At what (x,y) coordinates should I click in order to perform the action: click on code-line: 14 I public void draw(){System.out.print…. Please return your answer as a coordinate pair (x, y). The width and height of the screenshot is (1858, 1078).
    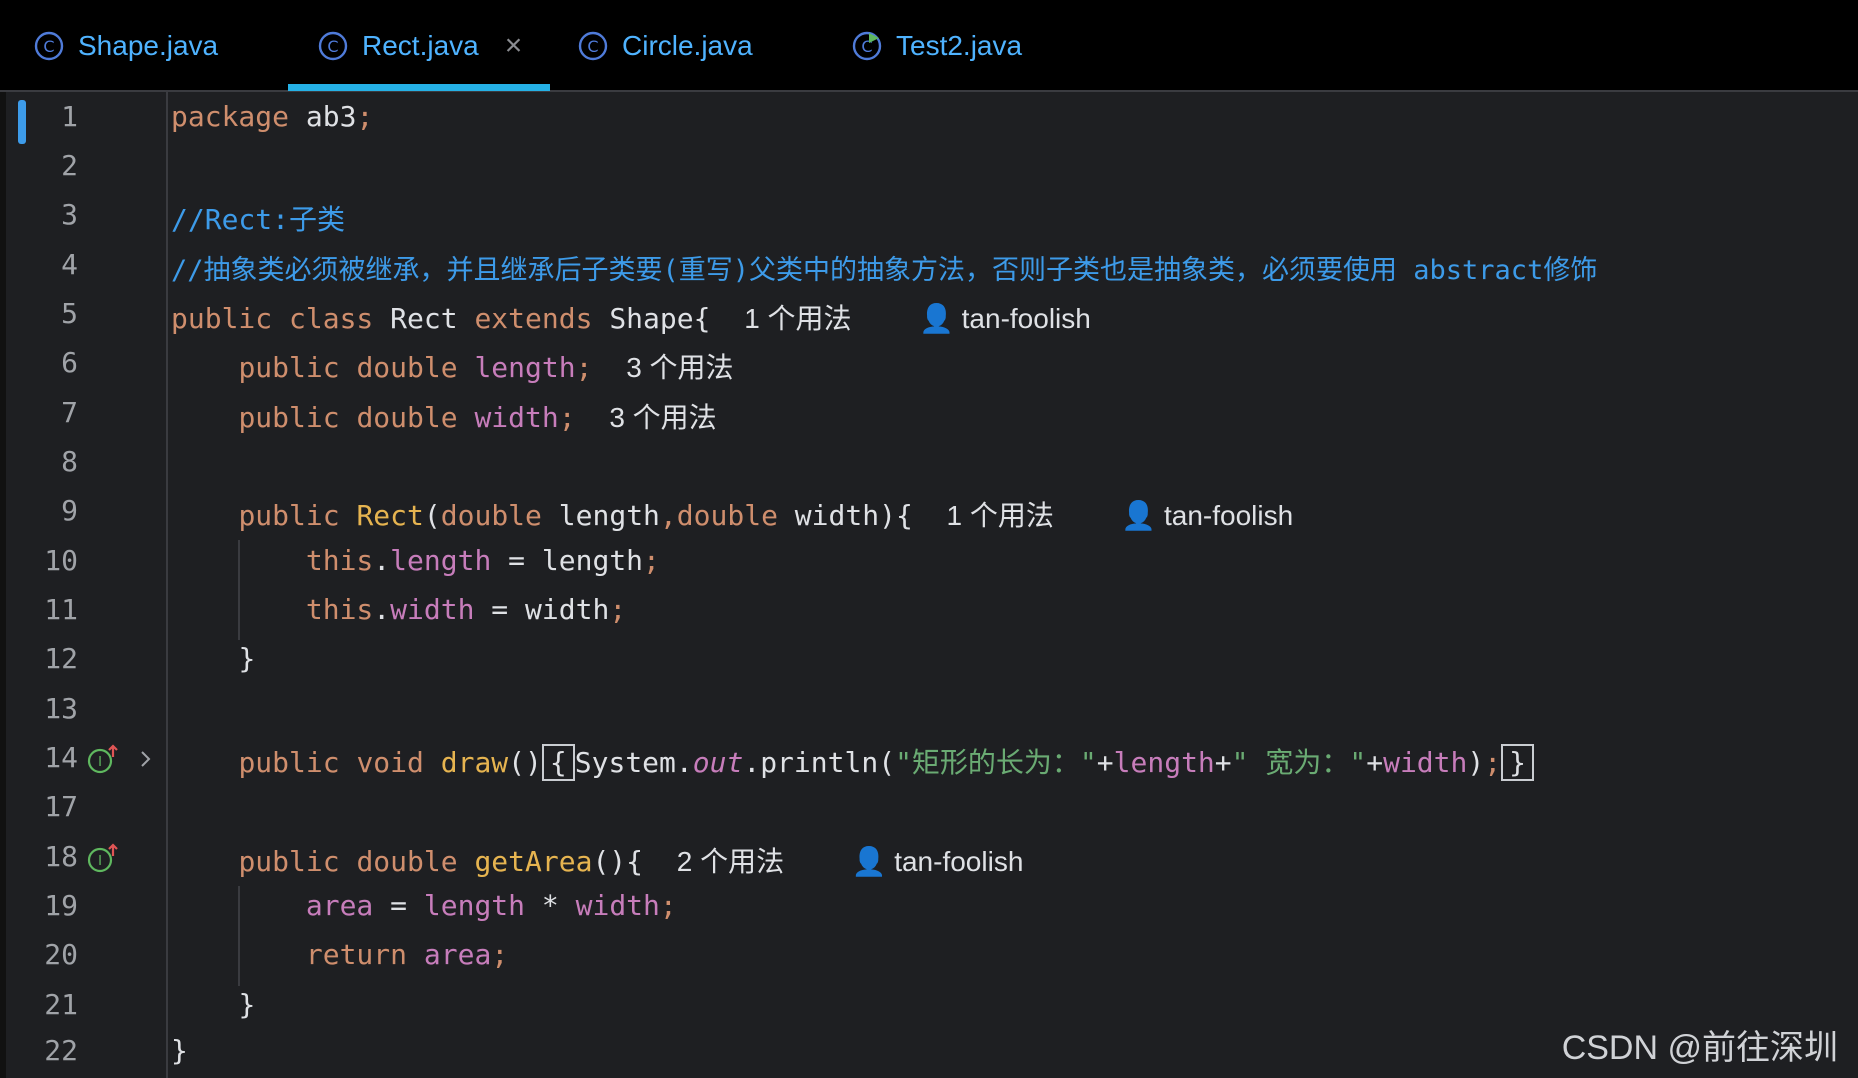
    Looking at the image, I should click on (929, 761).